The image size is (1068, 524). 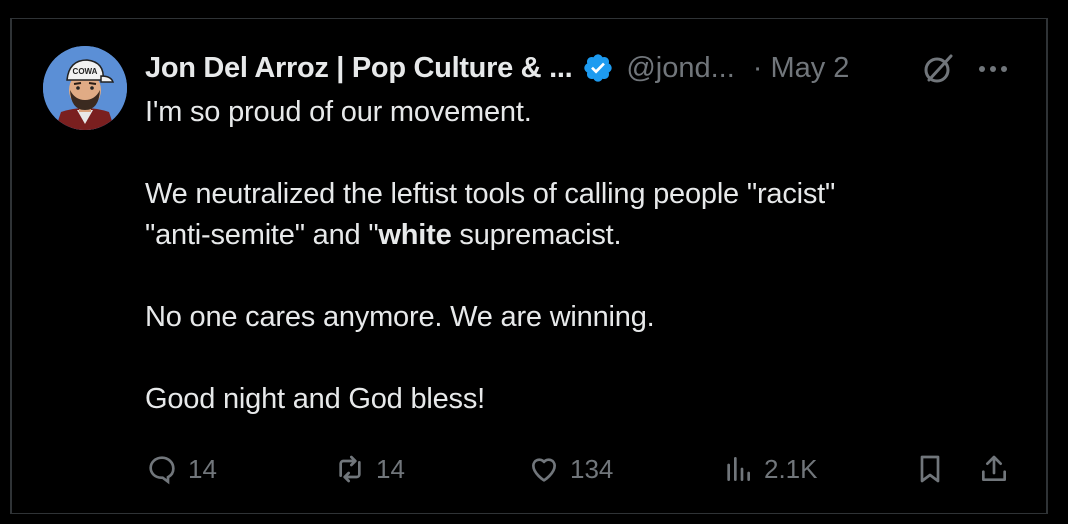 What do you see at coordinates (315, 399) in the screenshot?
I see `tweet-line: Good night and God bless!` at bounding box center [315, 399].